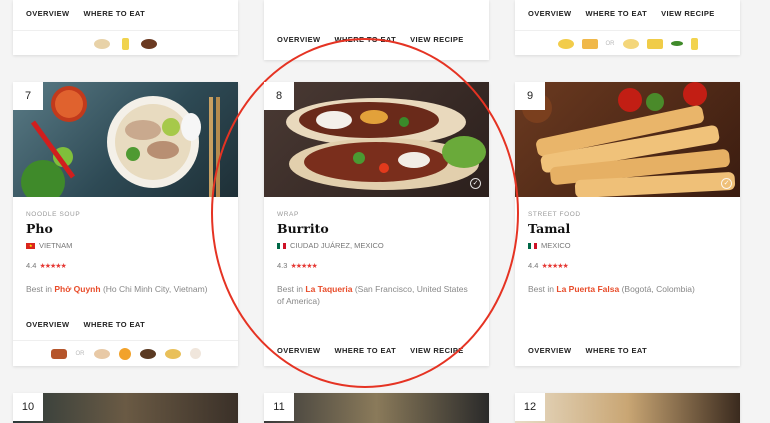 The height and width of the screenshot is (423, 770). I want to click on rank-badge: 8, so click(279, 96).